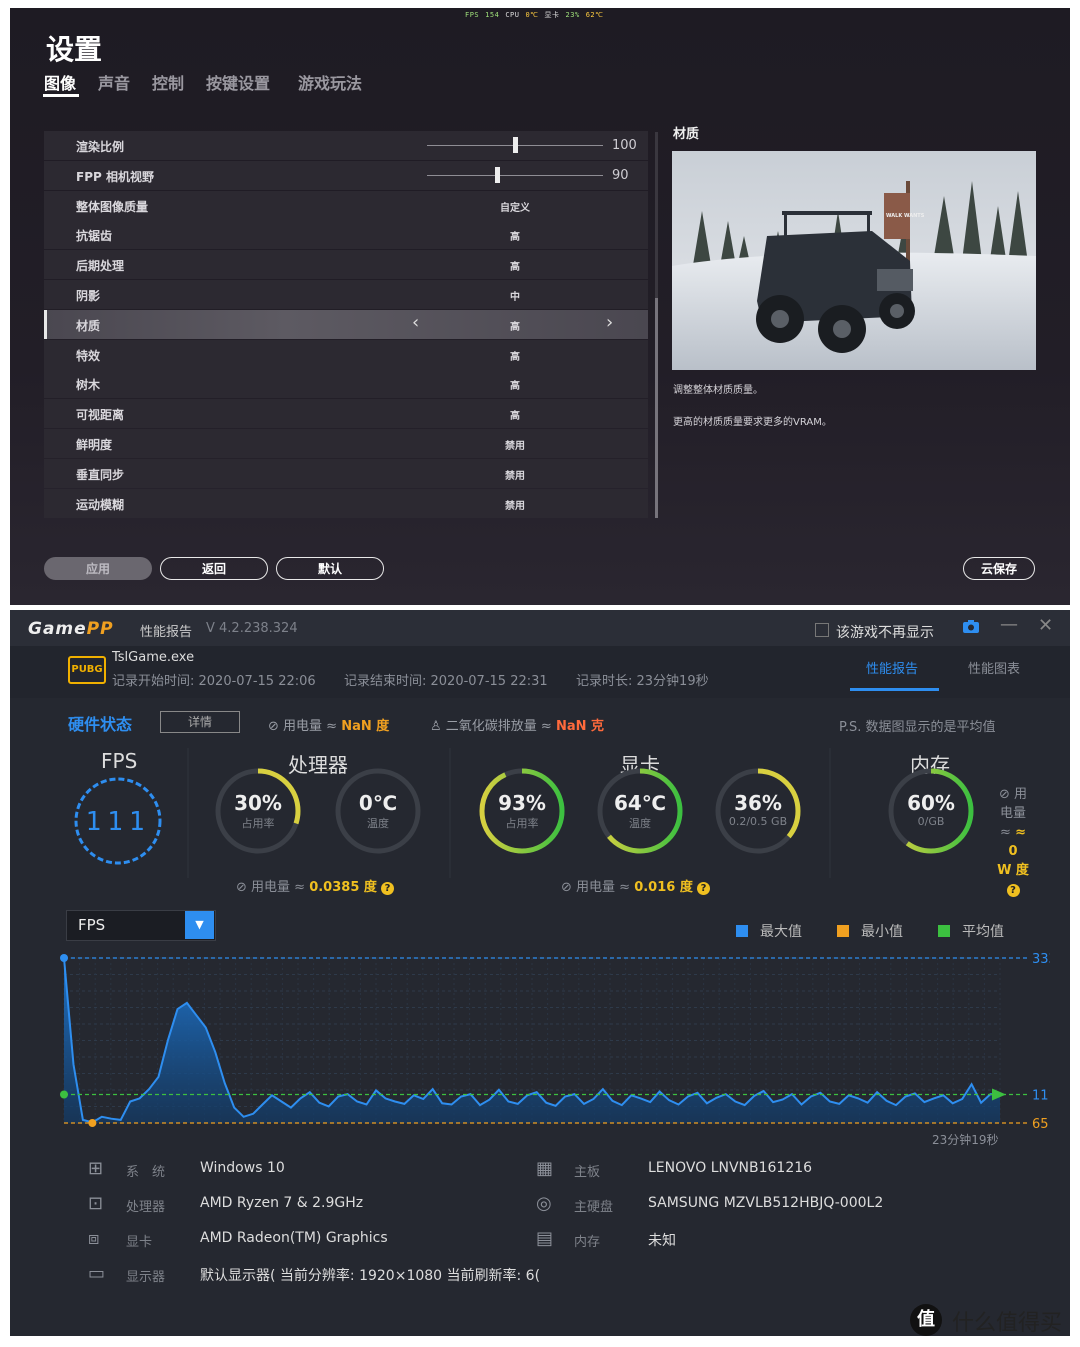  Describe the element at coordinates (656, 408) in the screenshot. I see `settings-scroll-thumb` at that location.